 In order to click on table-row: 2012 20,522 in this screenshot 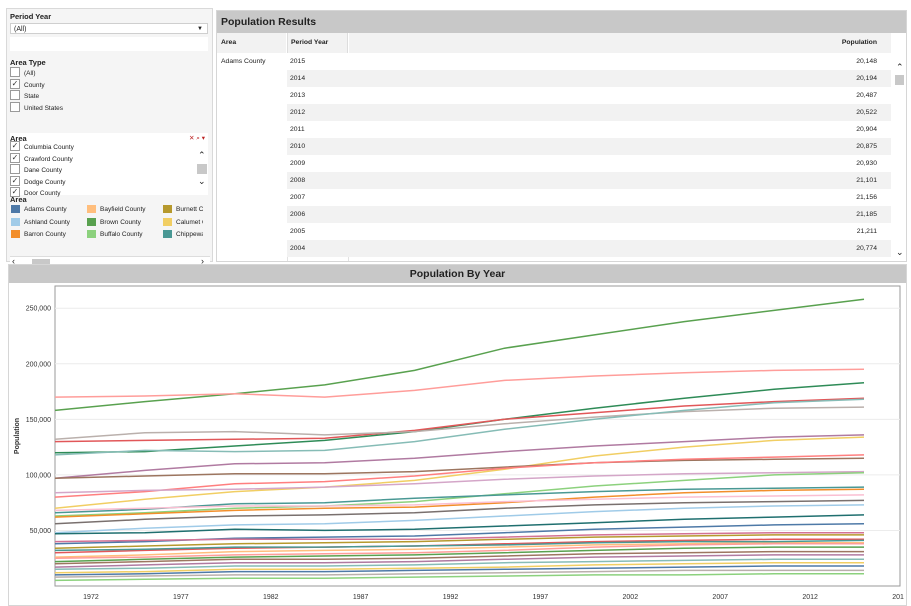, I will do `click(589, 112)`.